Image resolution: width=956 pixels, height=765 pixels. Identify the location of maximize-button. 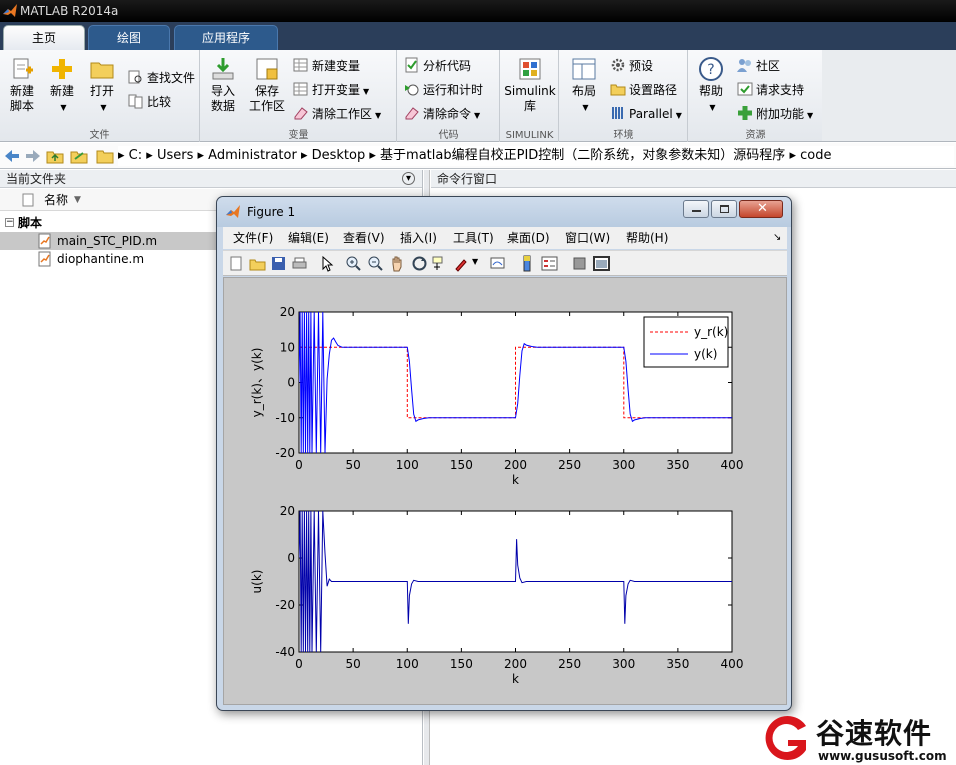
(724, 209).